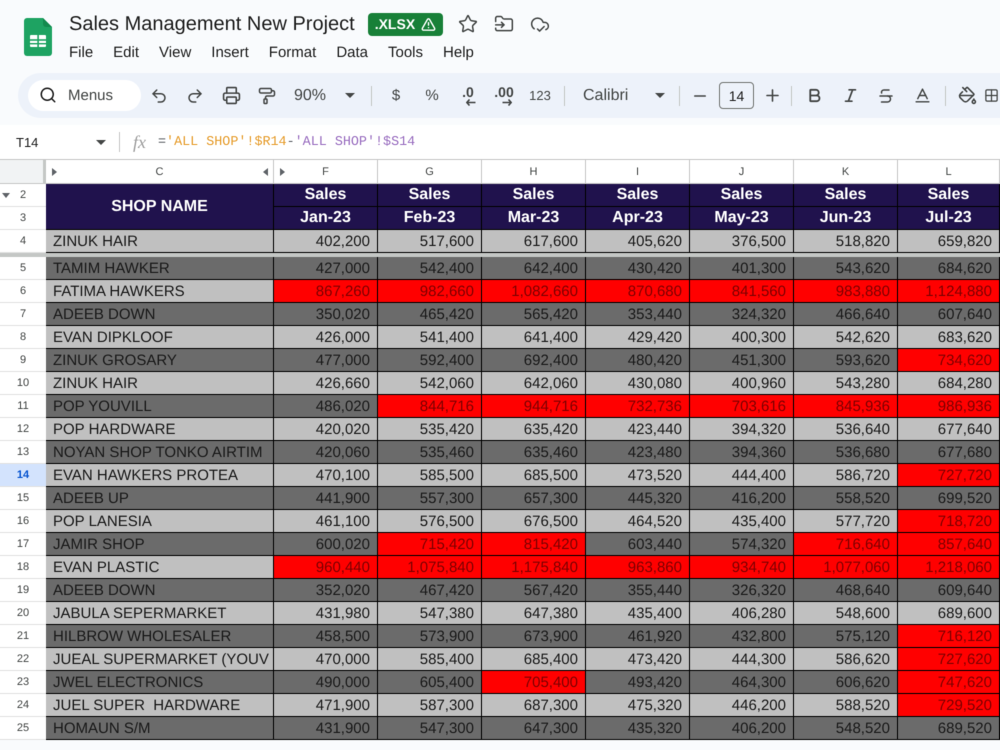 The height and width of the screenshot is (750, 1000). Describe the element at coordinates (846, 360) in the screenshot. I see `table-cell: 593,620` at that location.